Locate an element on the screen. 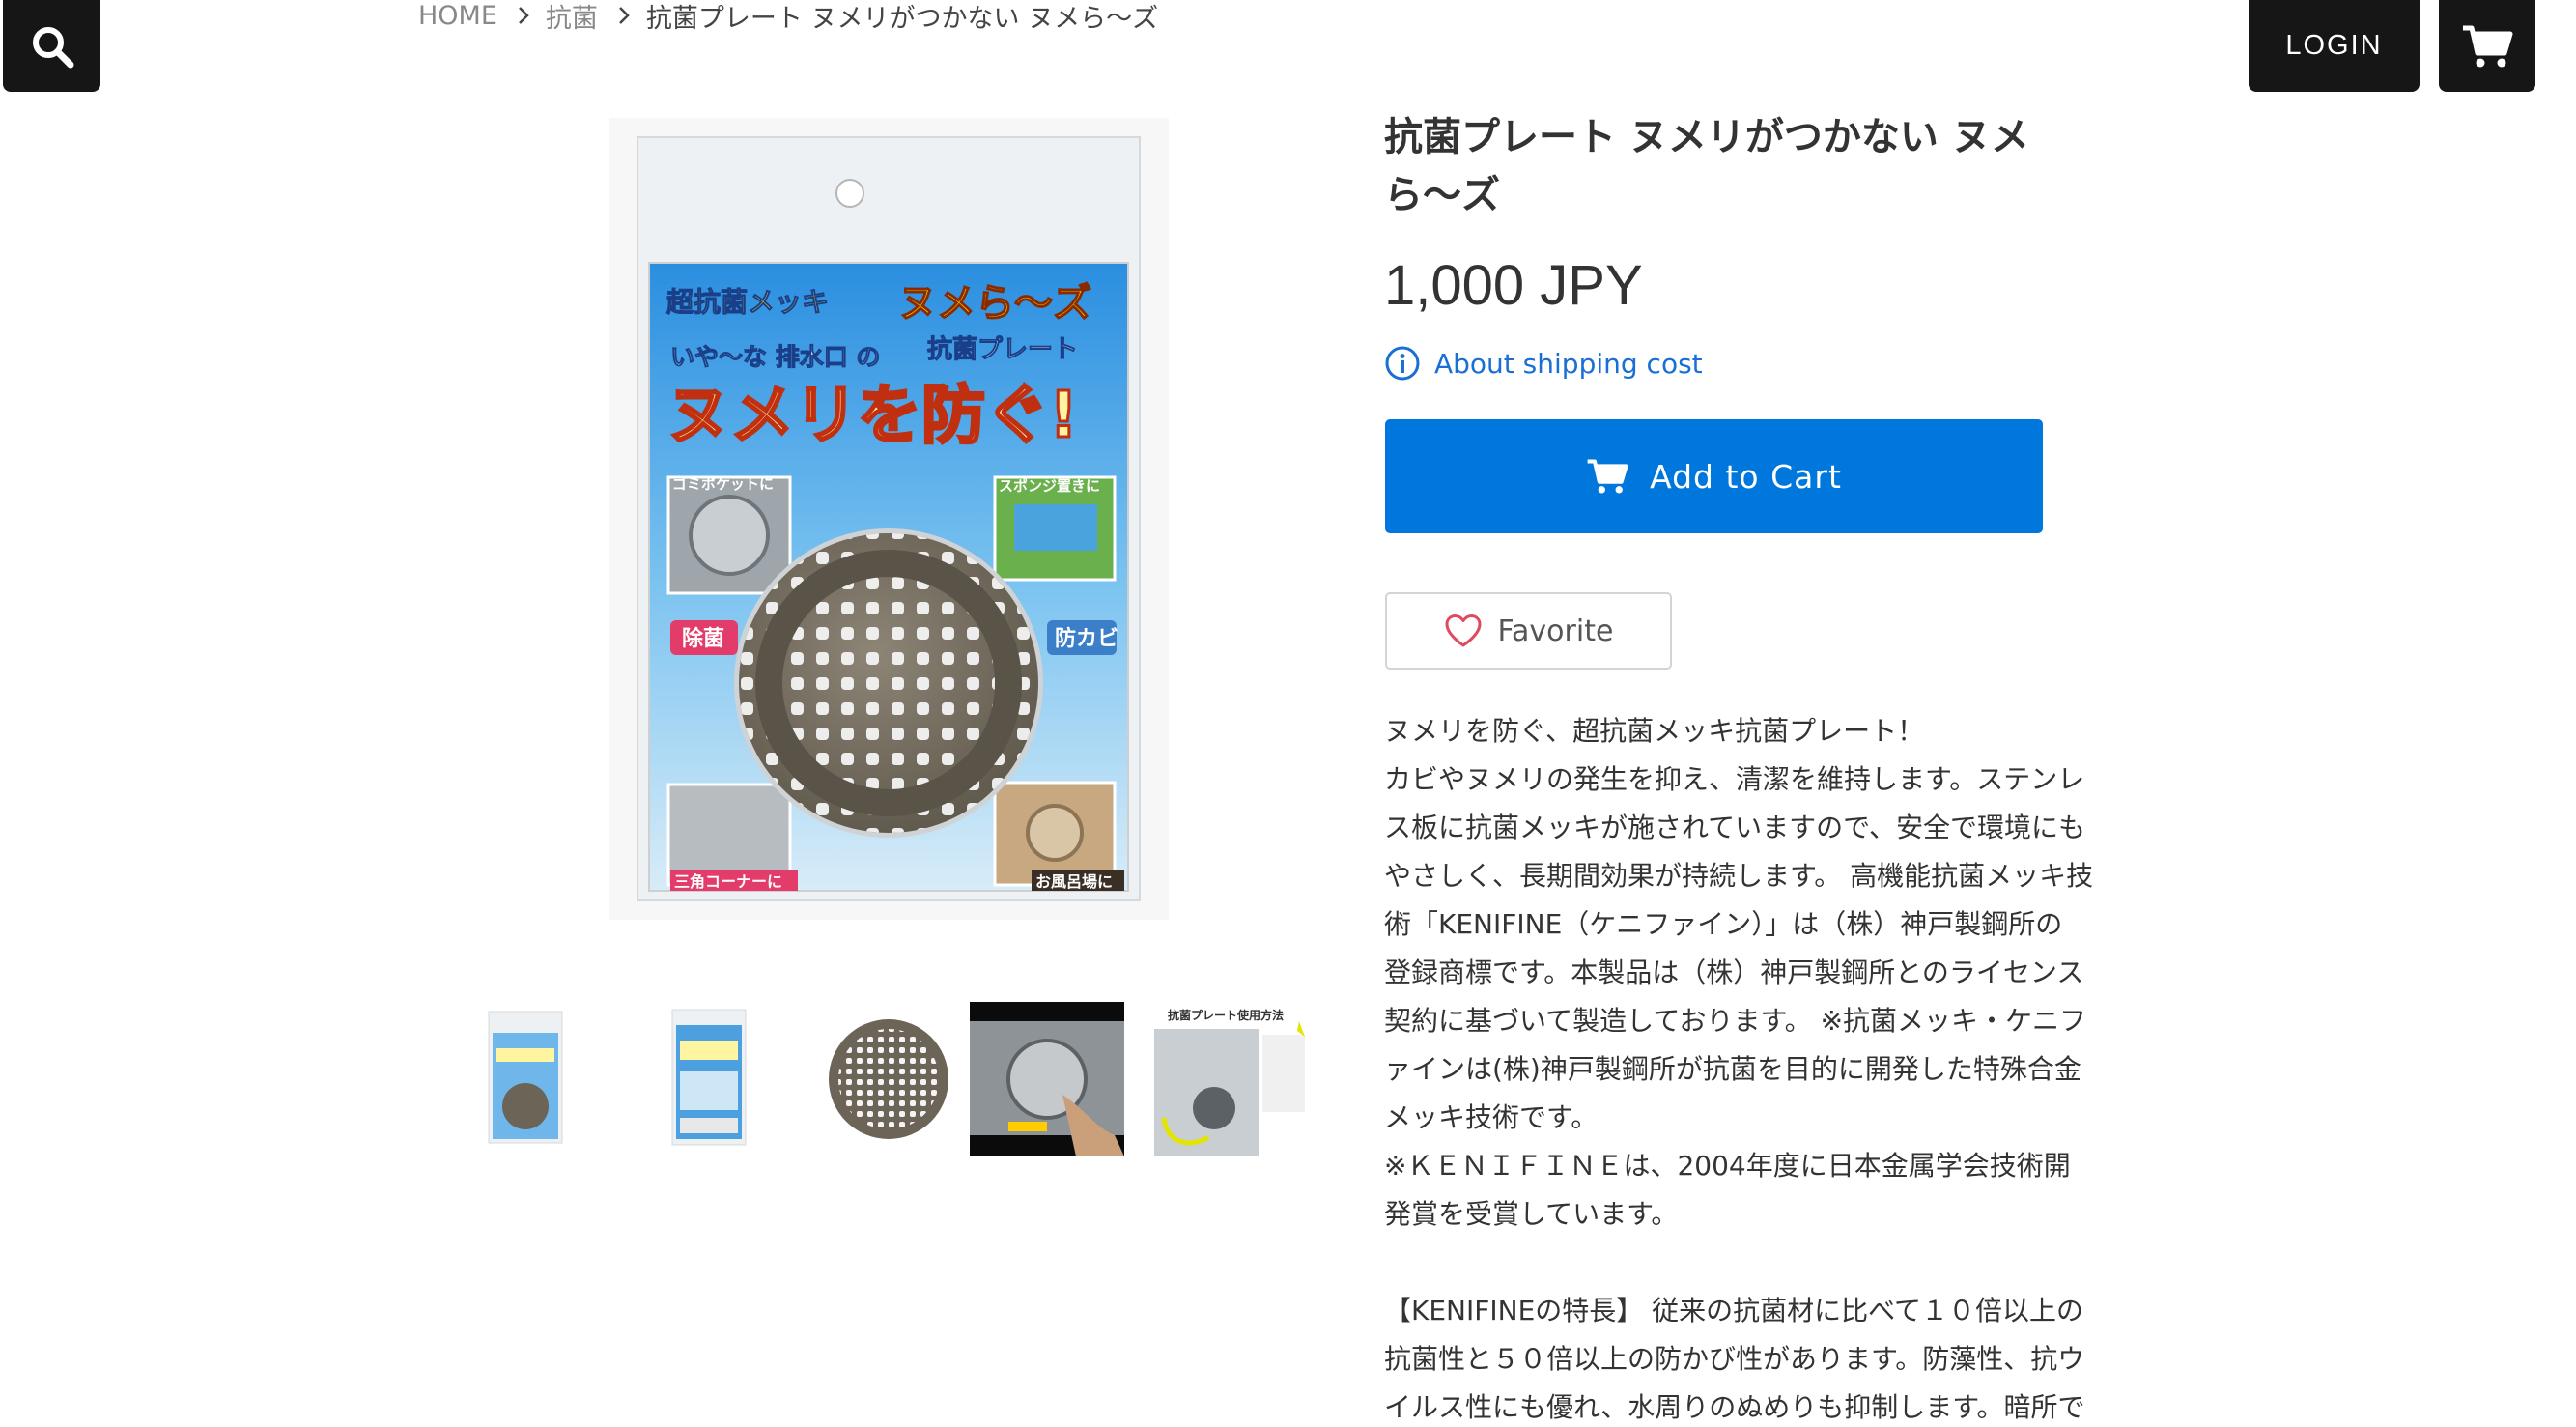 This screenshot has width=2576, height=1427. heart-icon is located at coordinates (1463, 630).